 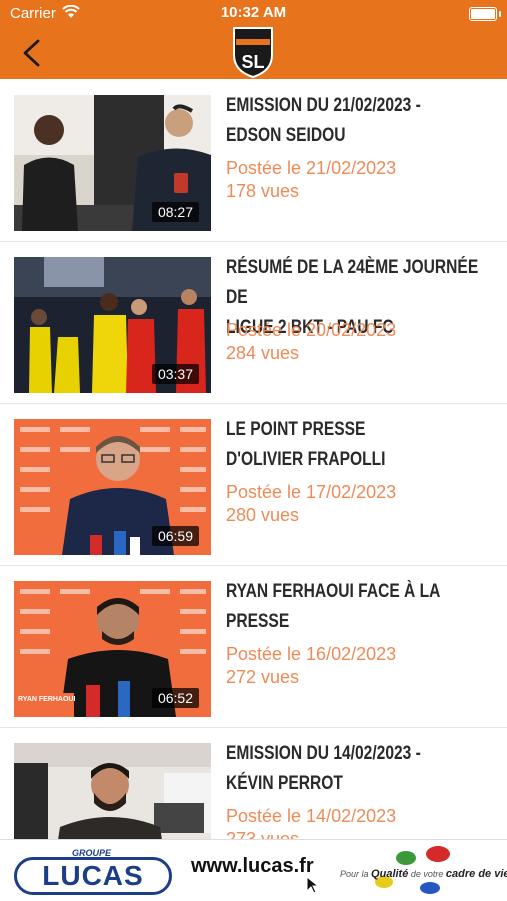 What do you see at coordinates (311, 654) in the screenshot?
I see `video-date: Postée le 16/02/2023` at bounding box center [311, 654].